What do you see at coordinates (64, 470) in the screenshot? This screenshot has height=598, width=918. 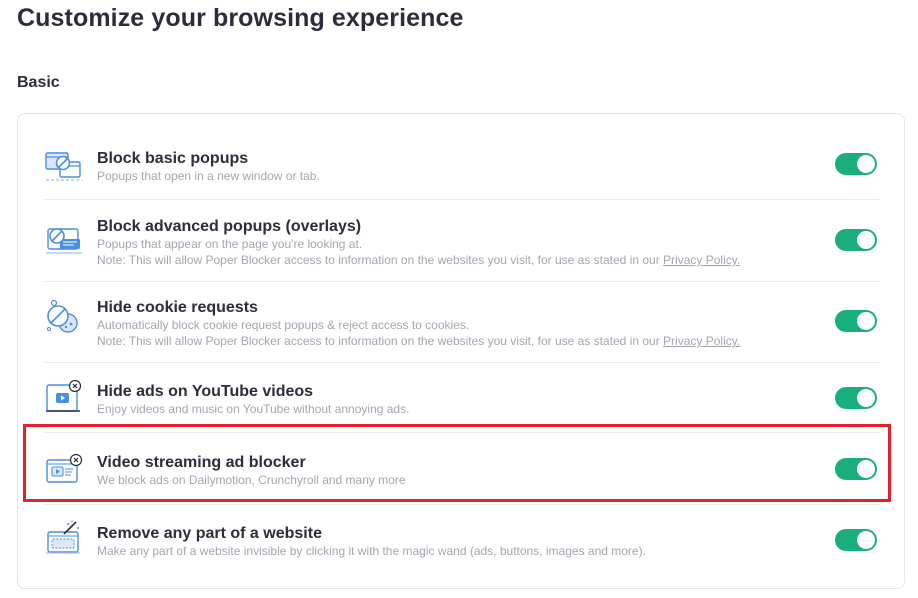 I see `video-streaming-icon` at bounding box center [64, 470].